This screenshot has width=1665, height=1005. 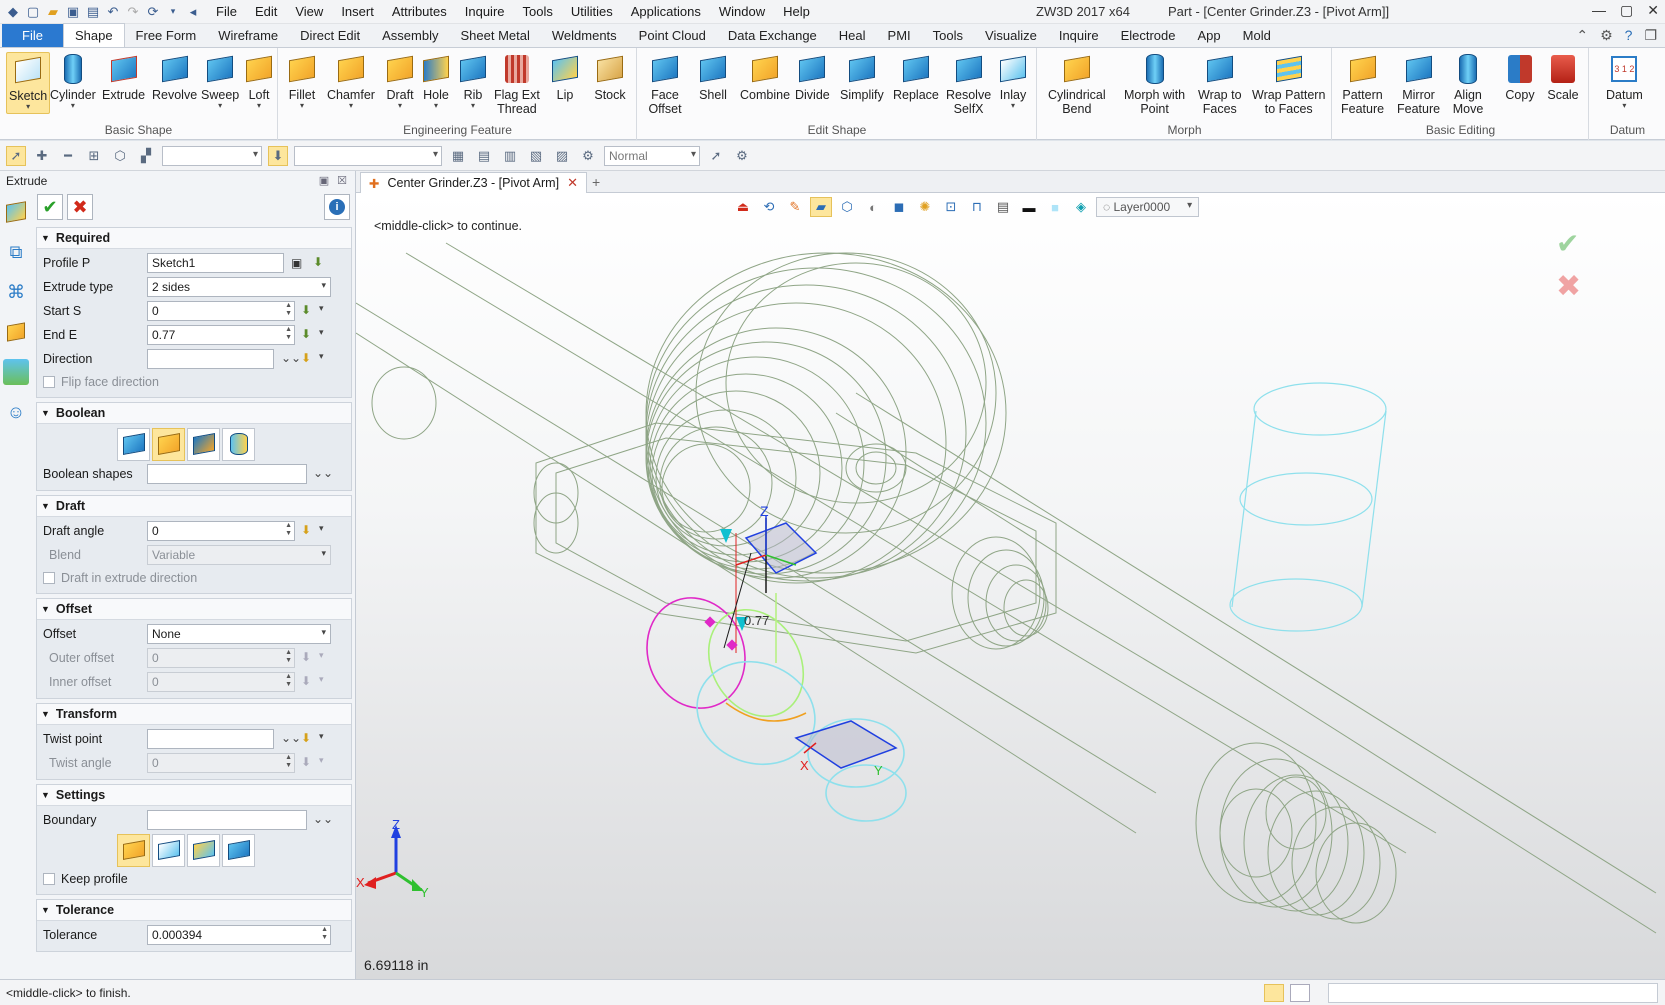 I want to click on loft-button: Loft ▾, so click(x=259, y=81).